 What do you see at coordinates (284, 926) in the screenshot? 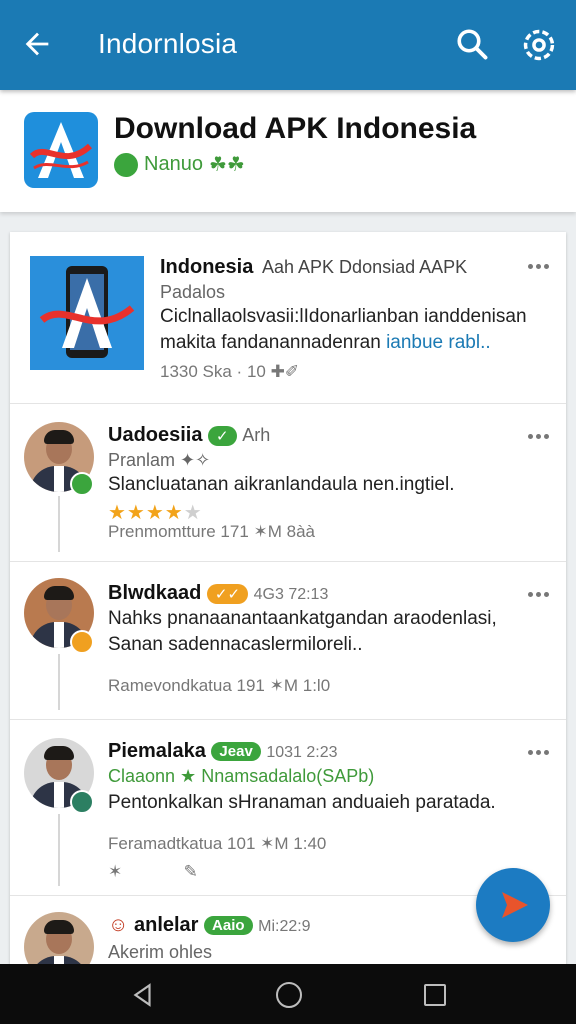
I see `post-time: Mi:22:9` at bounding box center [284, 926].